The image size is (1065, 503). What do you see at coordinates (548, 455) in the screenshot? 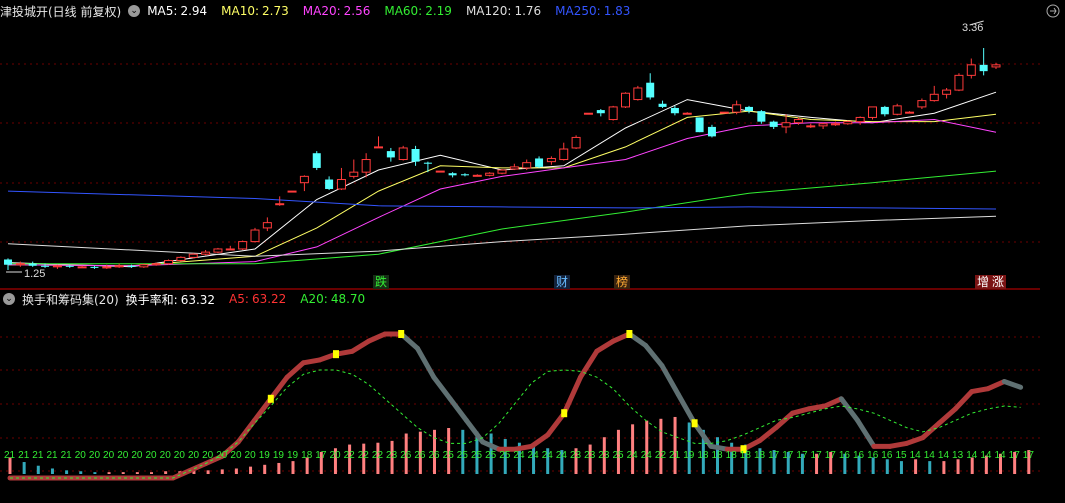
I see `chip-count-label: 24` at bounding box center [548, 455].